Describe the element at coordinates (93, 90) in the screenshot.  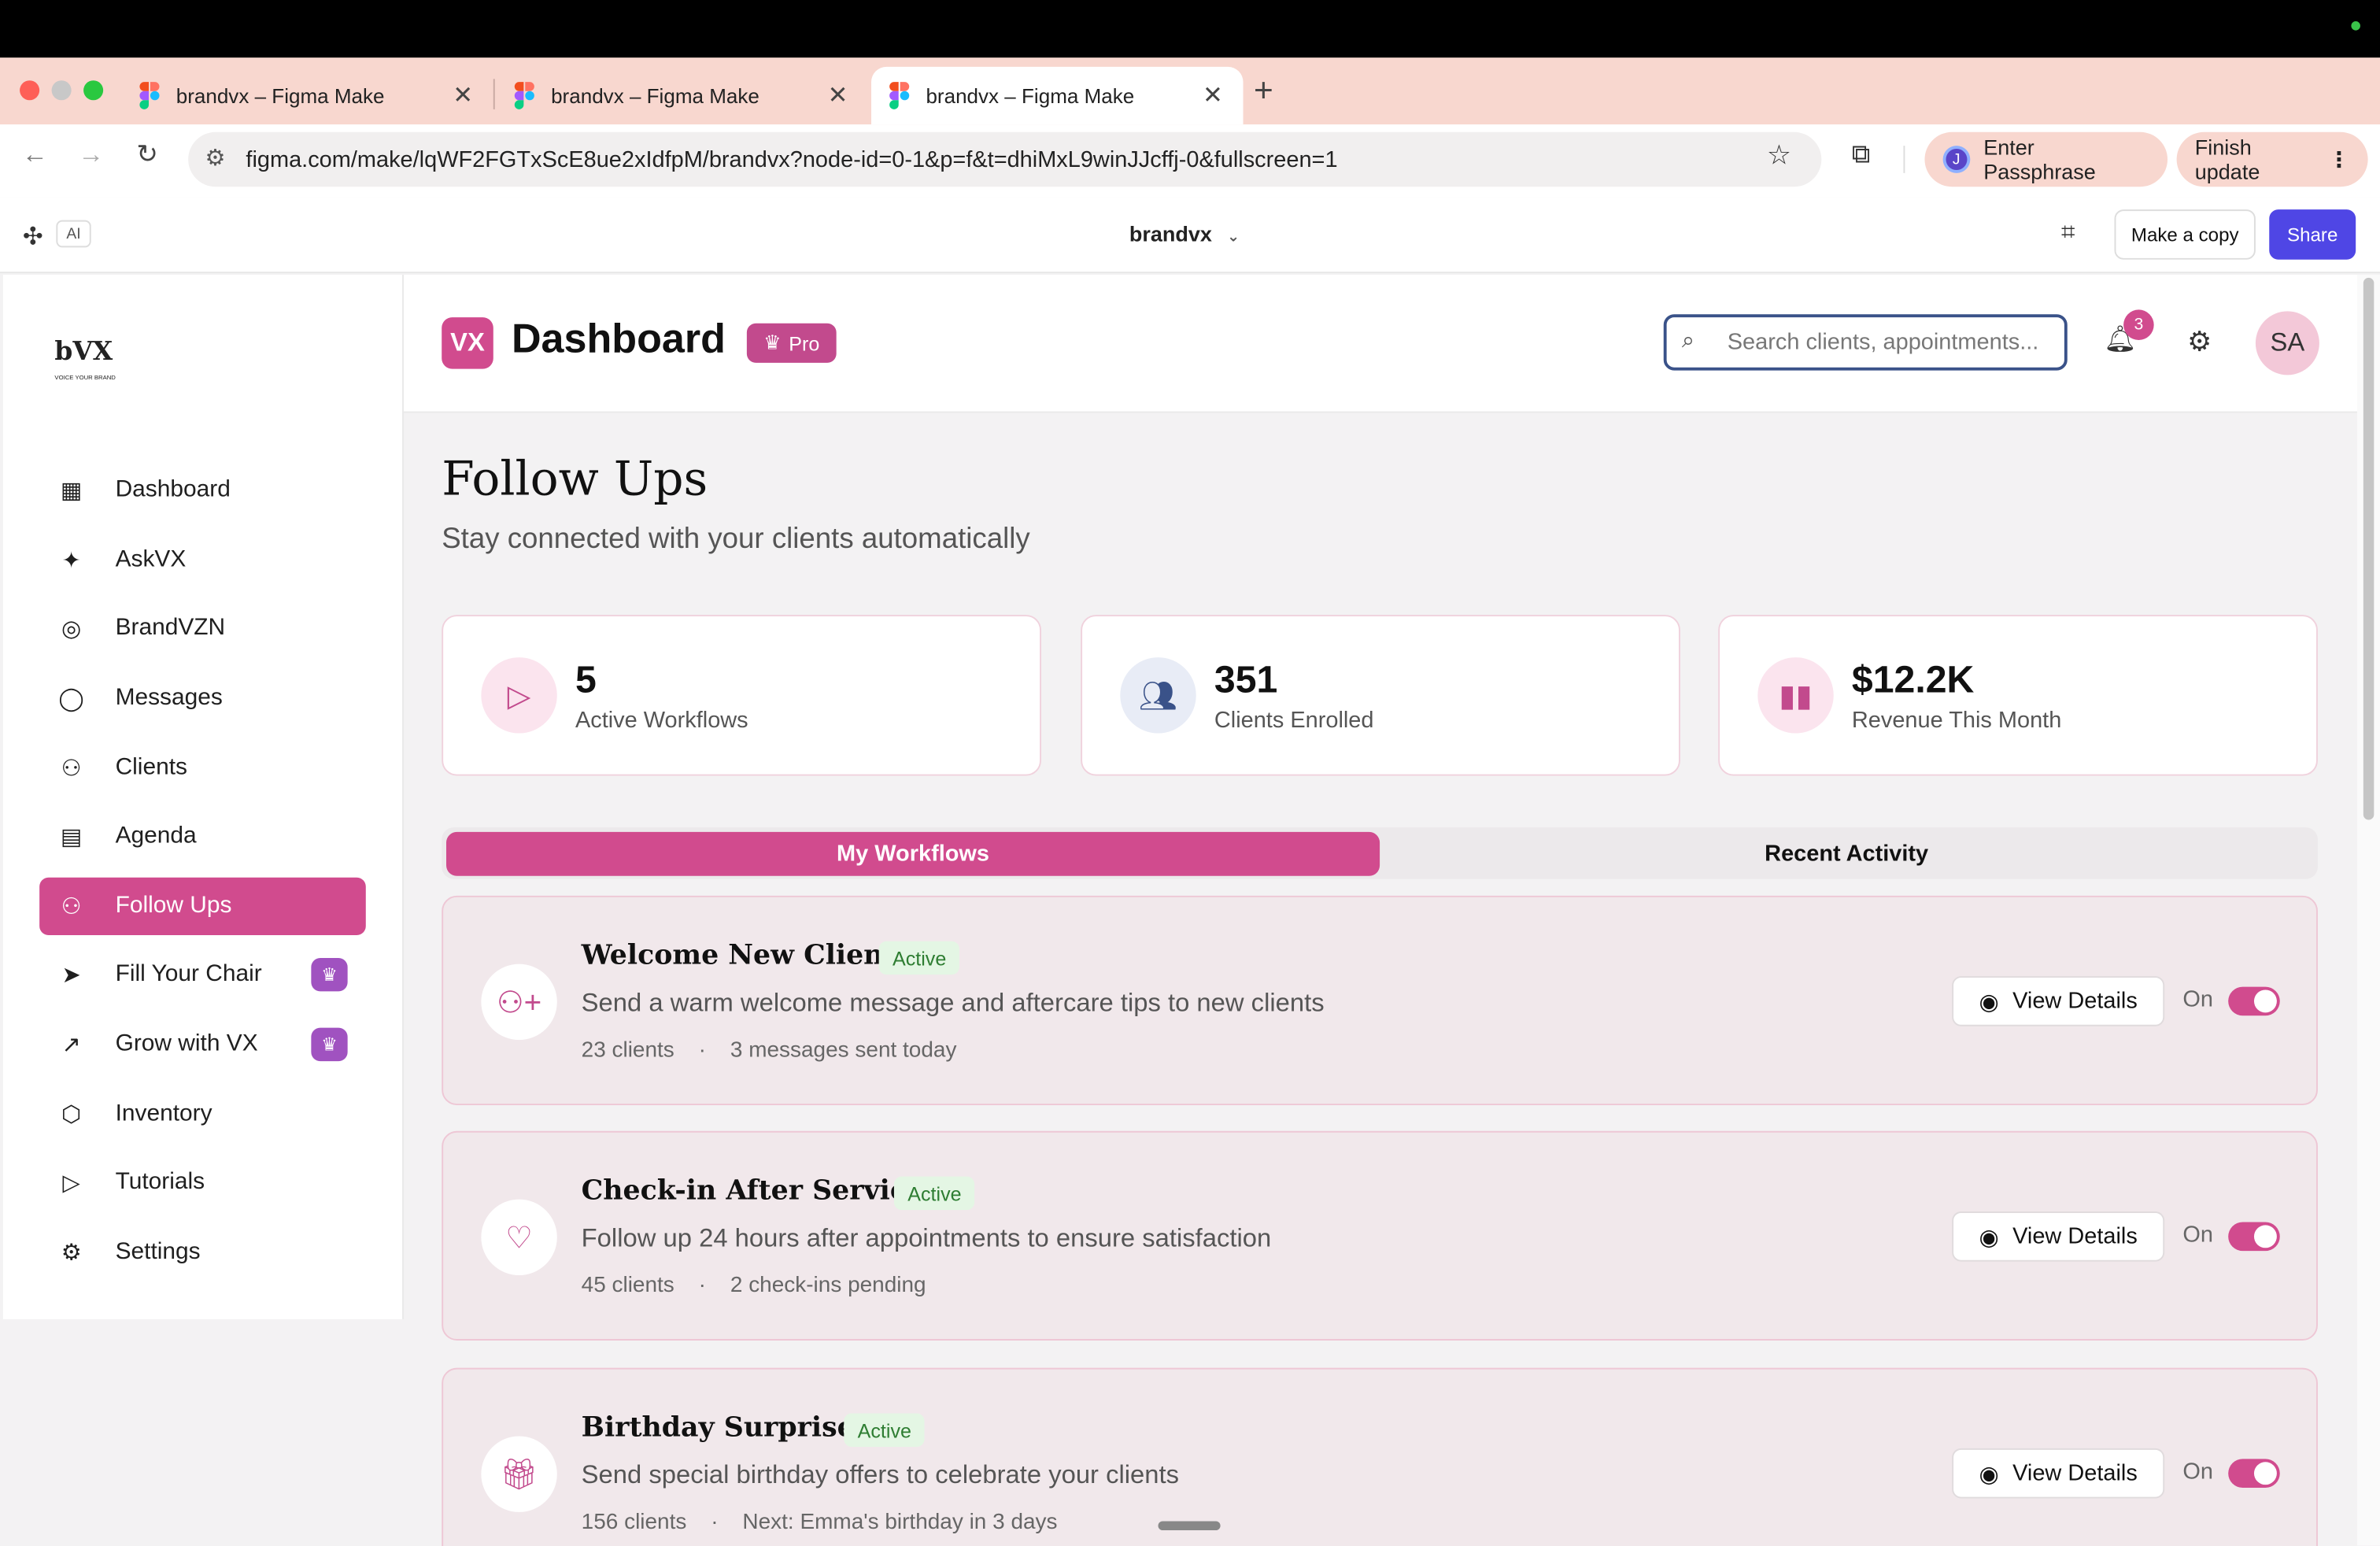
I see `maximize-window-button` at that location.